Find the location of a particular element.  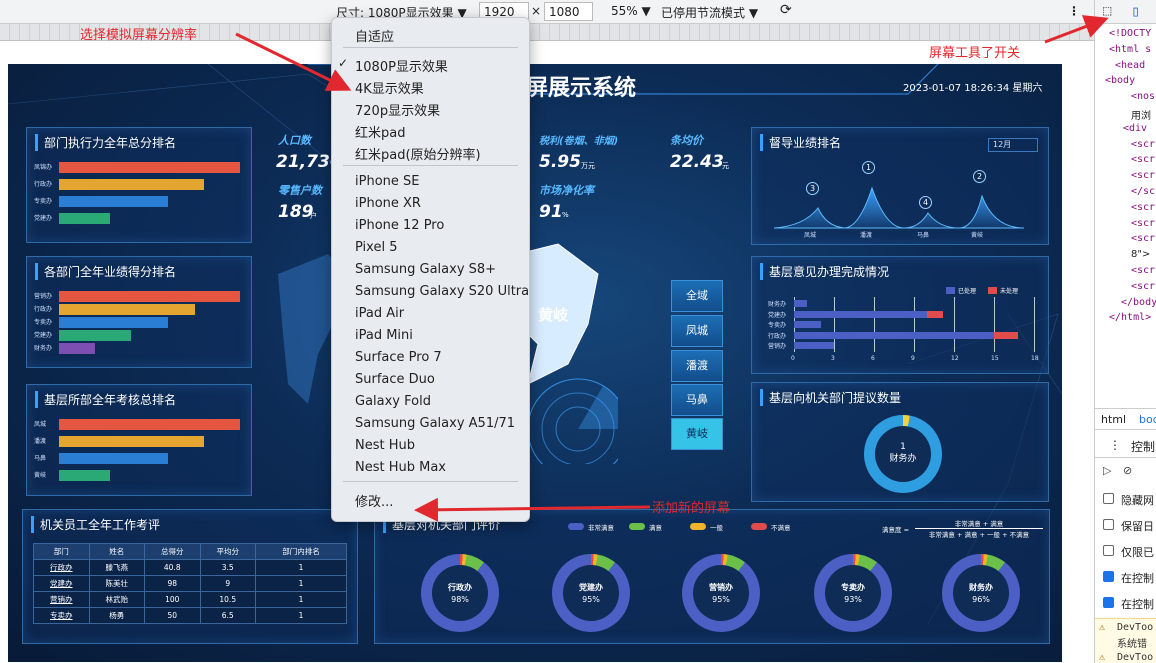

dom-node: <html s is located at coordinates (1130, 49).